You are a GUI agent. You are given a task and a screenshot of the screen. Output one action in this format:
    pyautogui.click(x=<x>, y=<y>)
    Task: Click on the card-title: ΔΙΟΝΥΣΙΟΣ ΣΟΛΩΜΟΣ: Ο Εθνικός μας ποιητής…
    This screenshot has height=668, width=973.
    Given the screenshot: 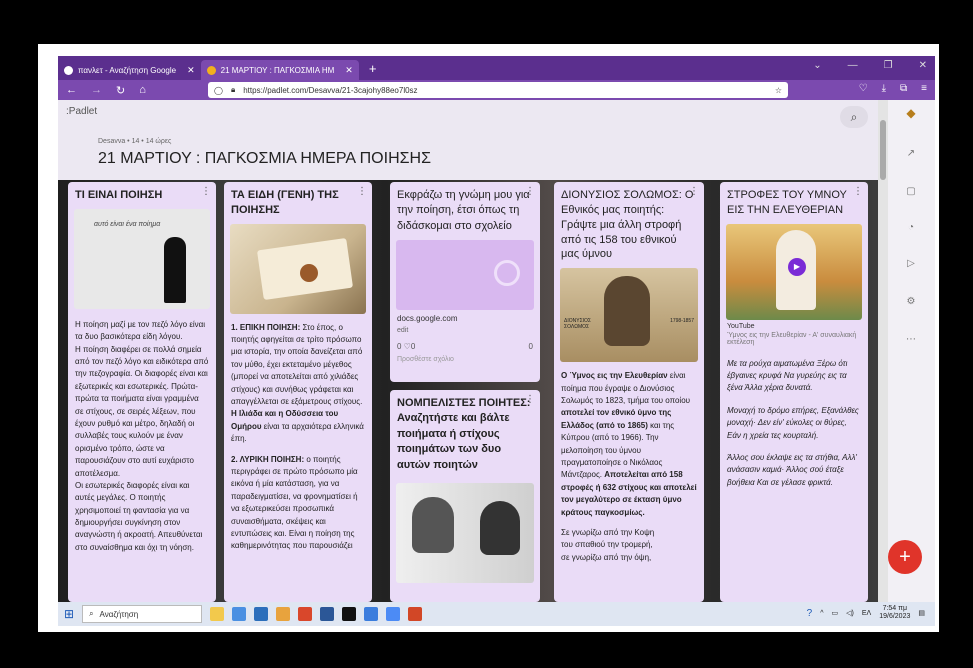 What is the action you would take?
    pyautogui.click(x=627, y=225)
    